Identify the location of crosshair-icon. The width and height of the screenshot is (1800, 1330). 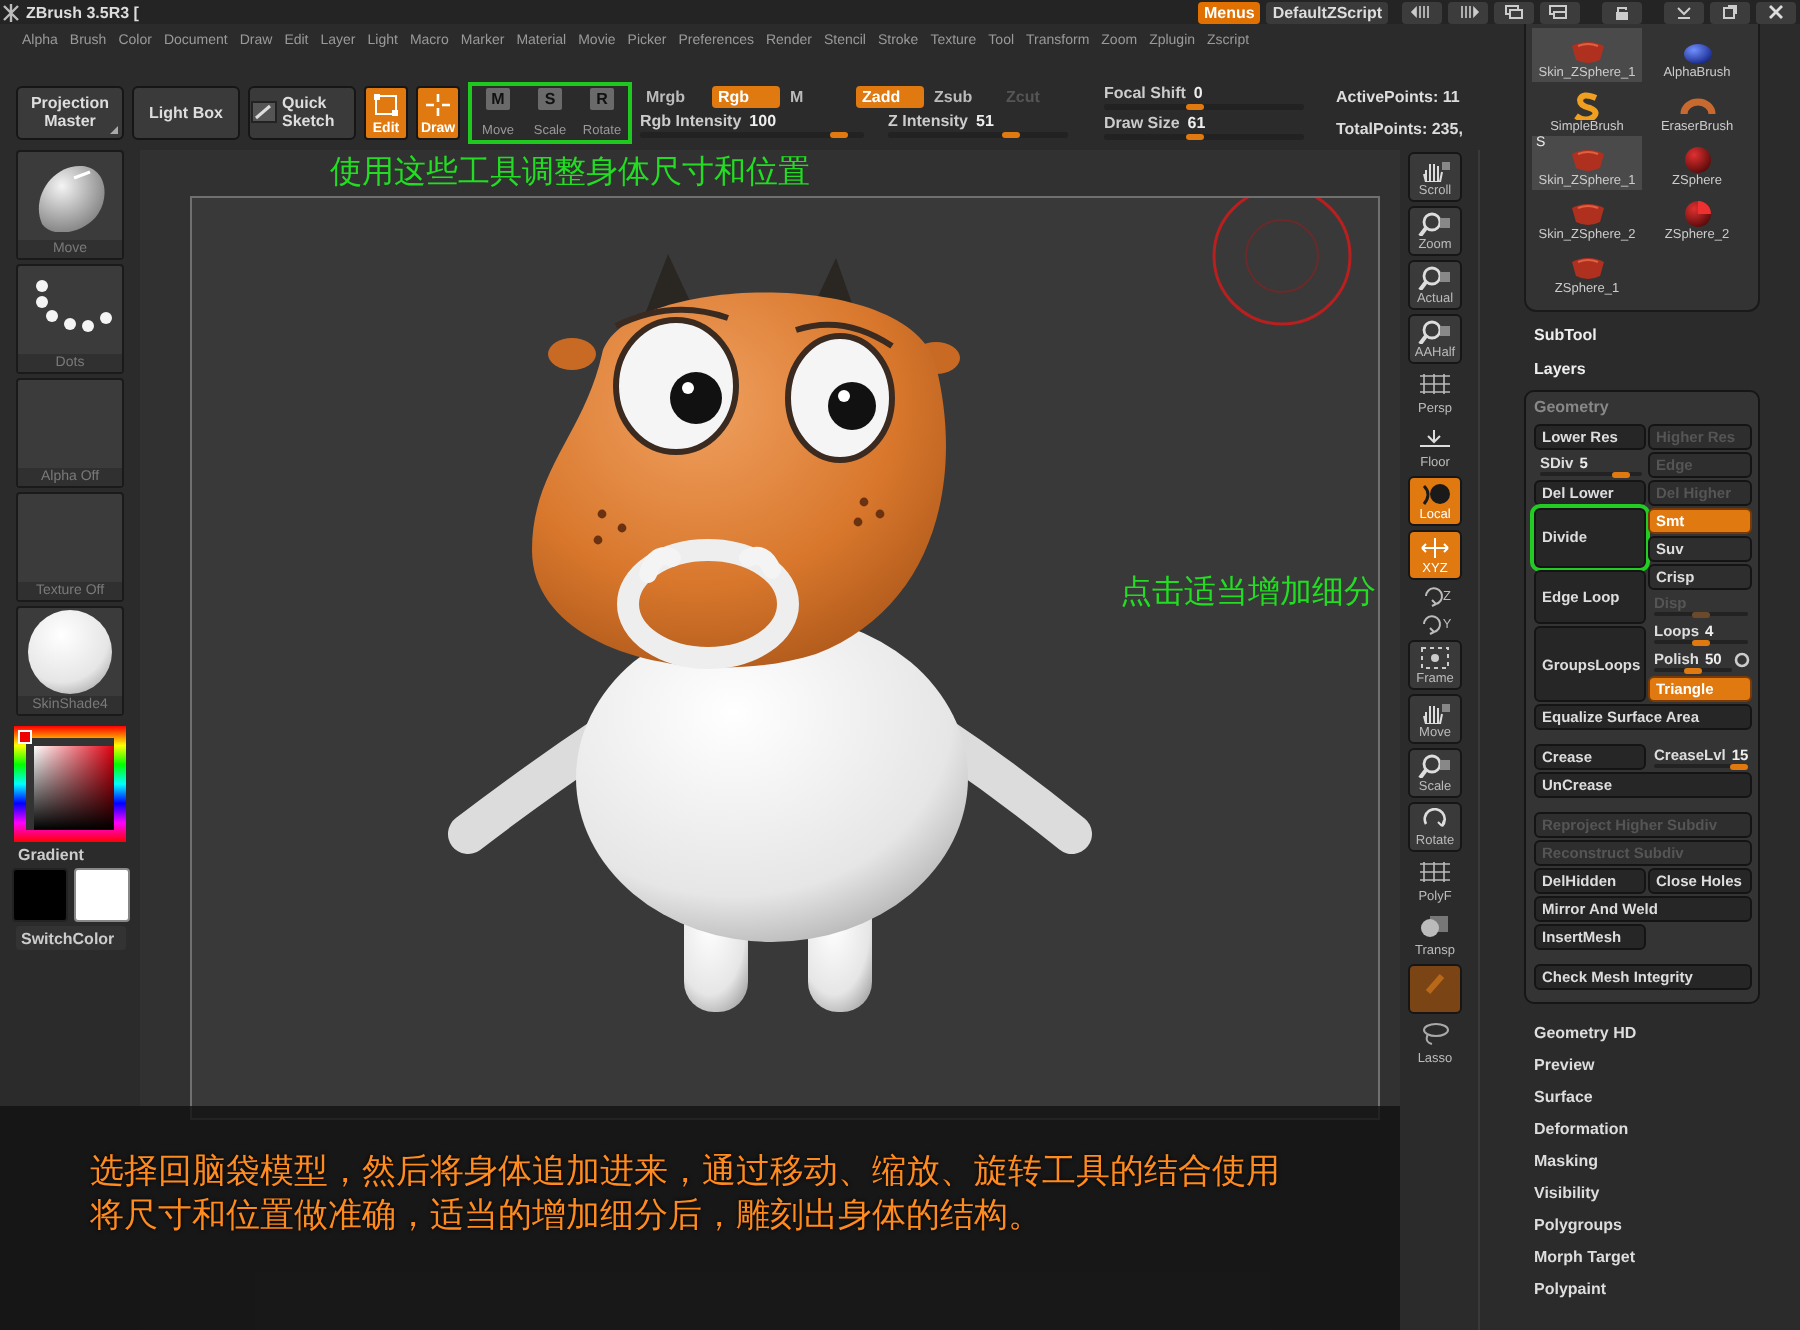
(438, 104).